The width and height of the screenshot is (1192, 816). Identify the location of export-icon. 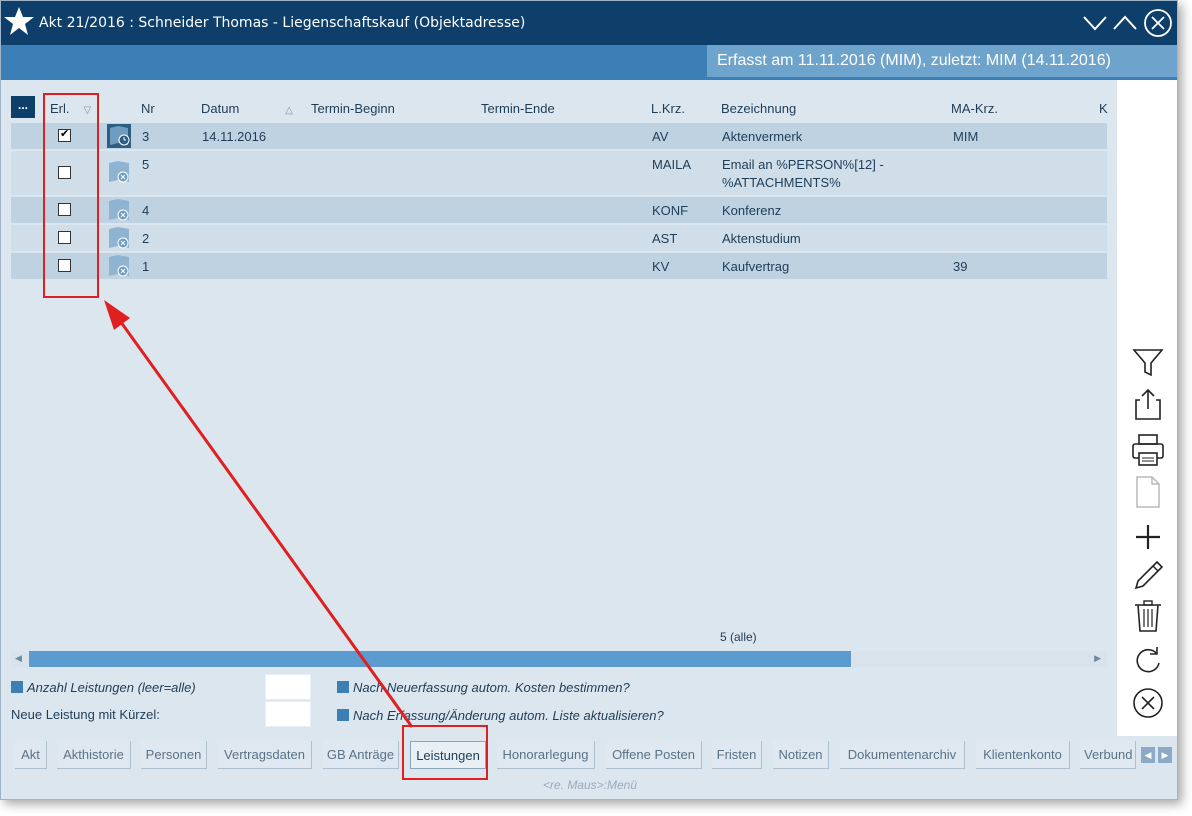
(1148, 404).